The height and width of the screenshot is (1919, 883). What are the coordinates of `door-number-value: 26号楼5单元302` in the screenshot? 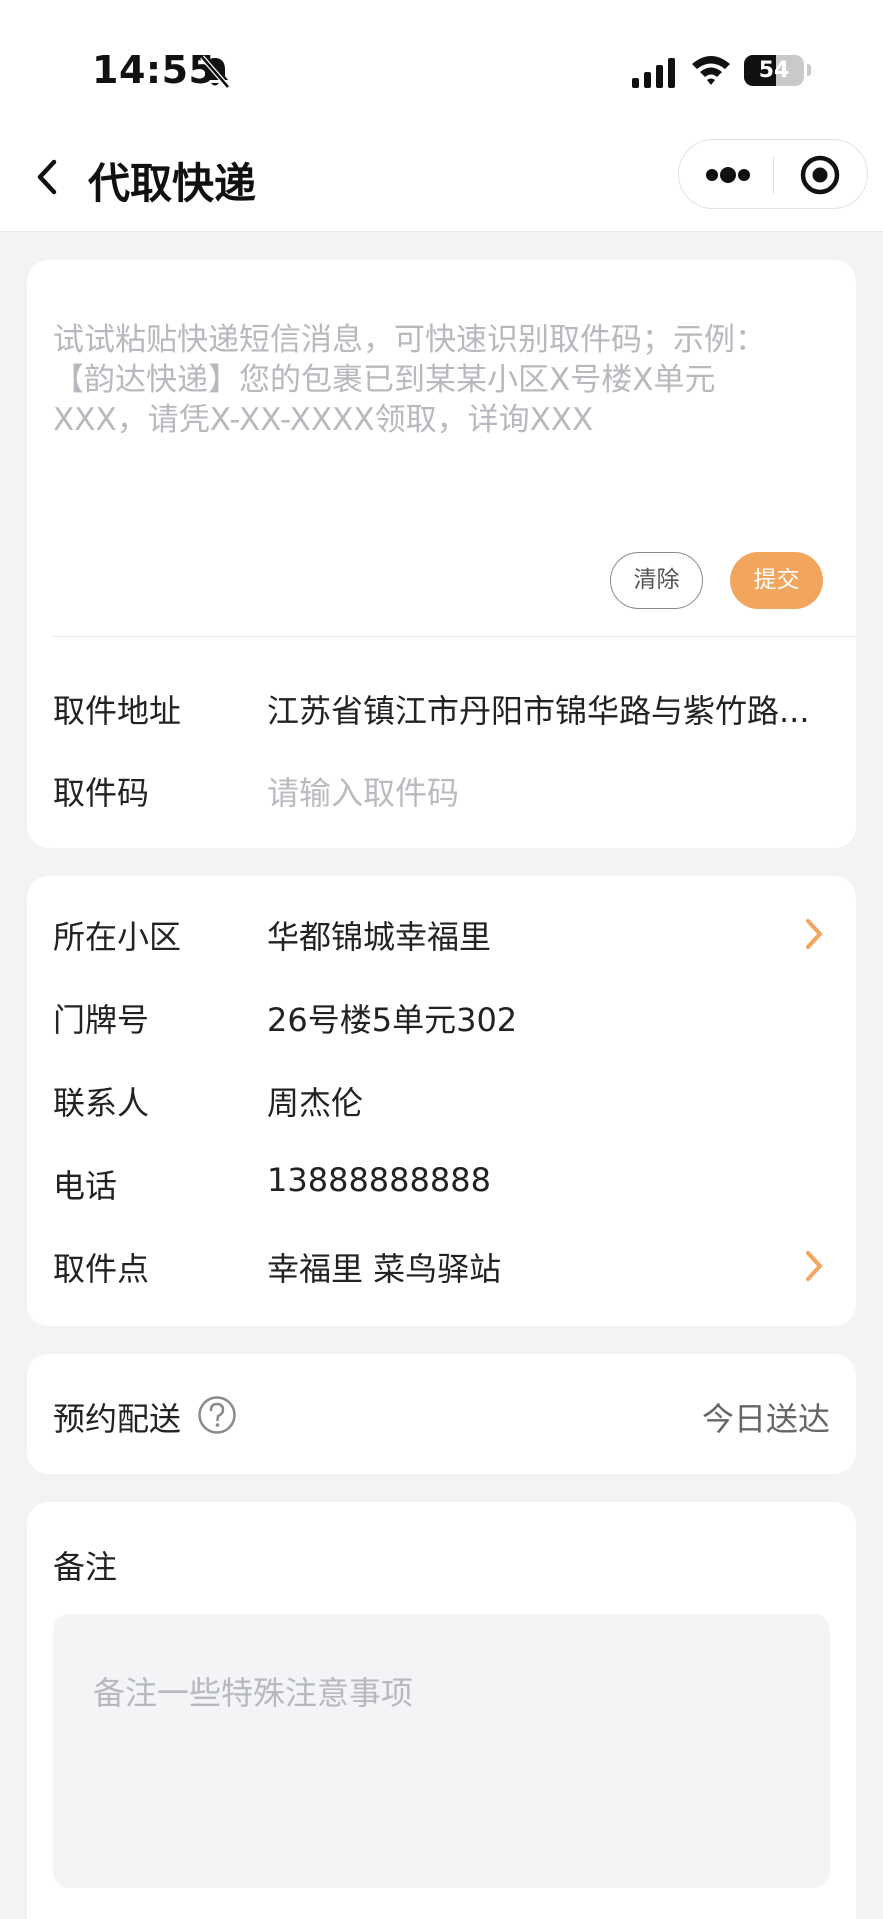 It's located at (392, 1018).